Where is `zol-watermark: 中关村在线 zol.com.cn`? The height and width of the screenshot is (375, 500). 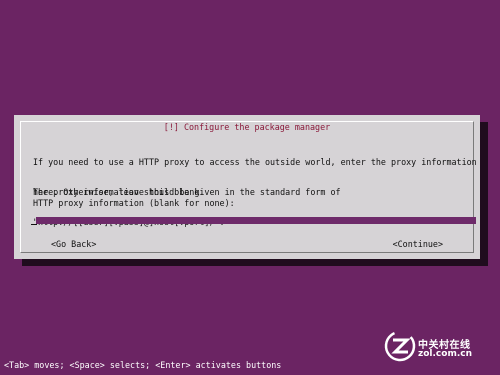 zol-watermark: 中关村在线 zol.com.cn is located at coordinates (439, 348).